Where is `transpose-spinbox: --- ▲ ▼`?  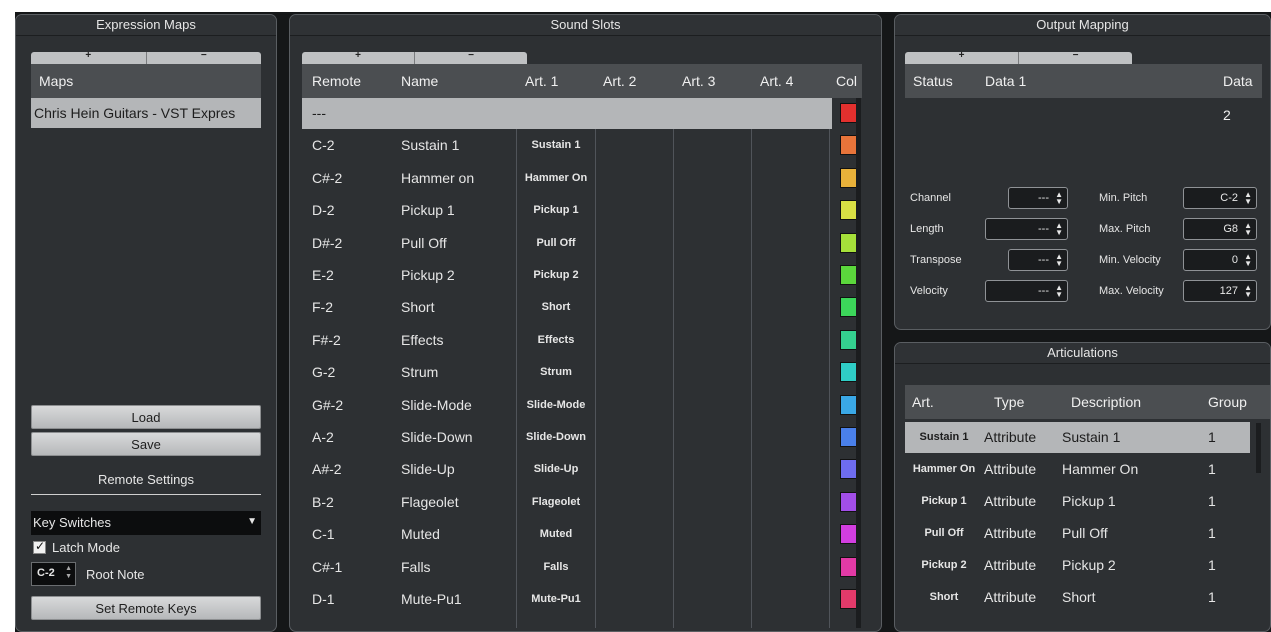
transpose-spinbox: --- ▲ ▼ is located at coordinates (1038, 260).